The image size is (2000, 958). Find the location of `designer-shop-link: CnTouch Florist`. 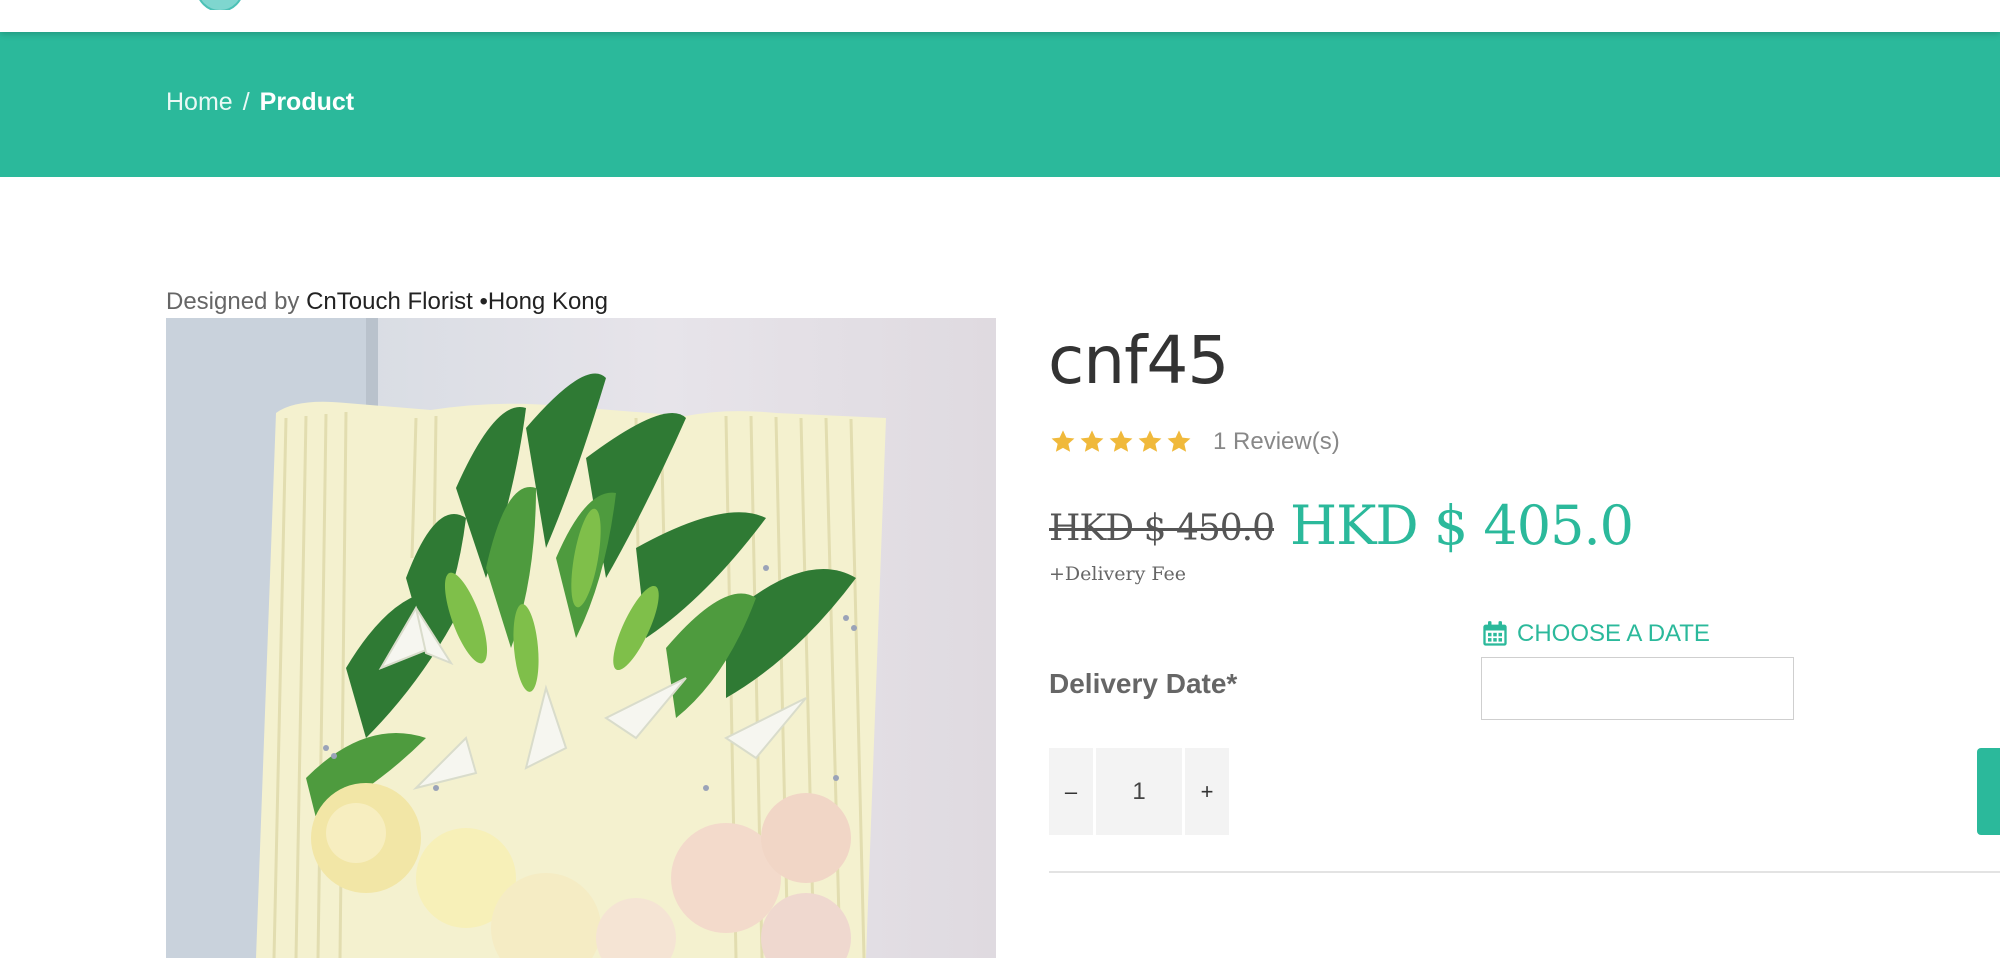

designer-shop-link: CnTouch Florist is located at coordinates (389, 301).